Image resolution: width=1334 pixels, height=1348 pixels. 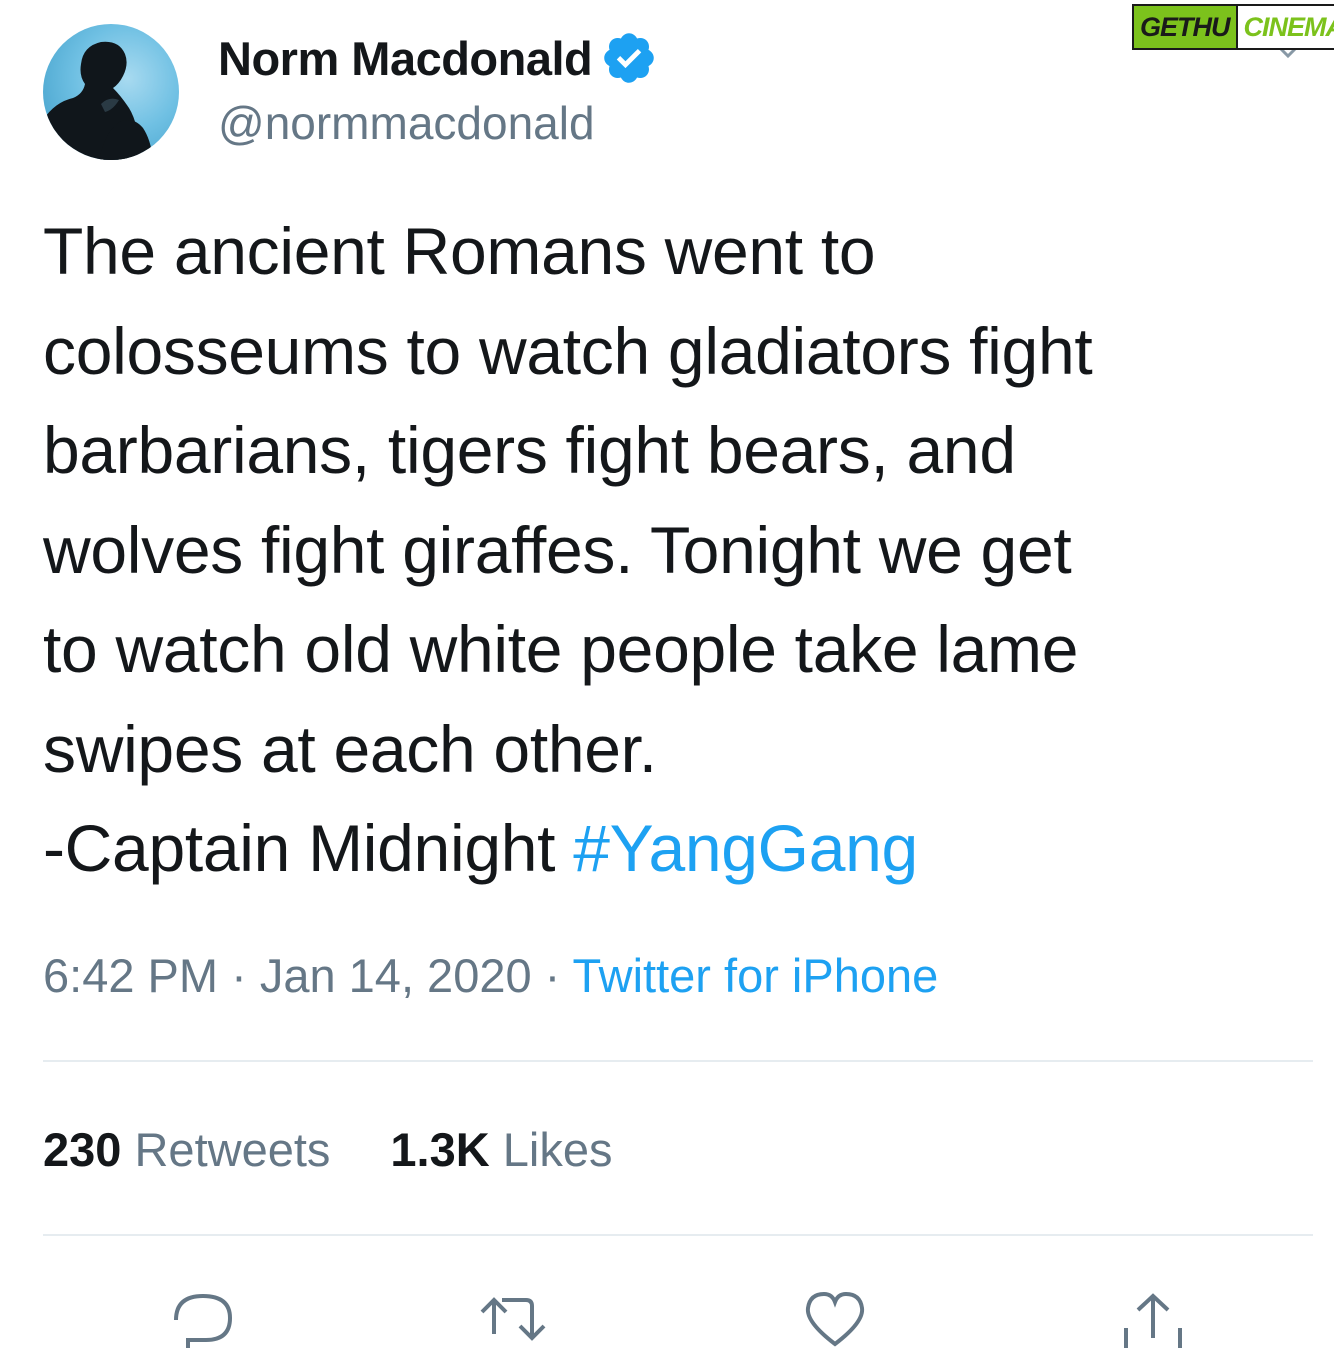 What do you see at coordinates (678, 750) in the screenshot?
I see `tweet-text-line: swipes at each other.` at bounding box center [678, 750].